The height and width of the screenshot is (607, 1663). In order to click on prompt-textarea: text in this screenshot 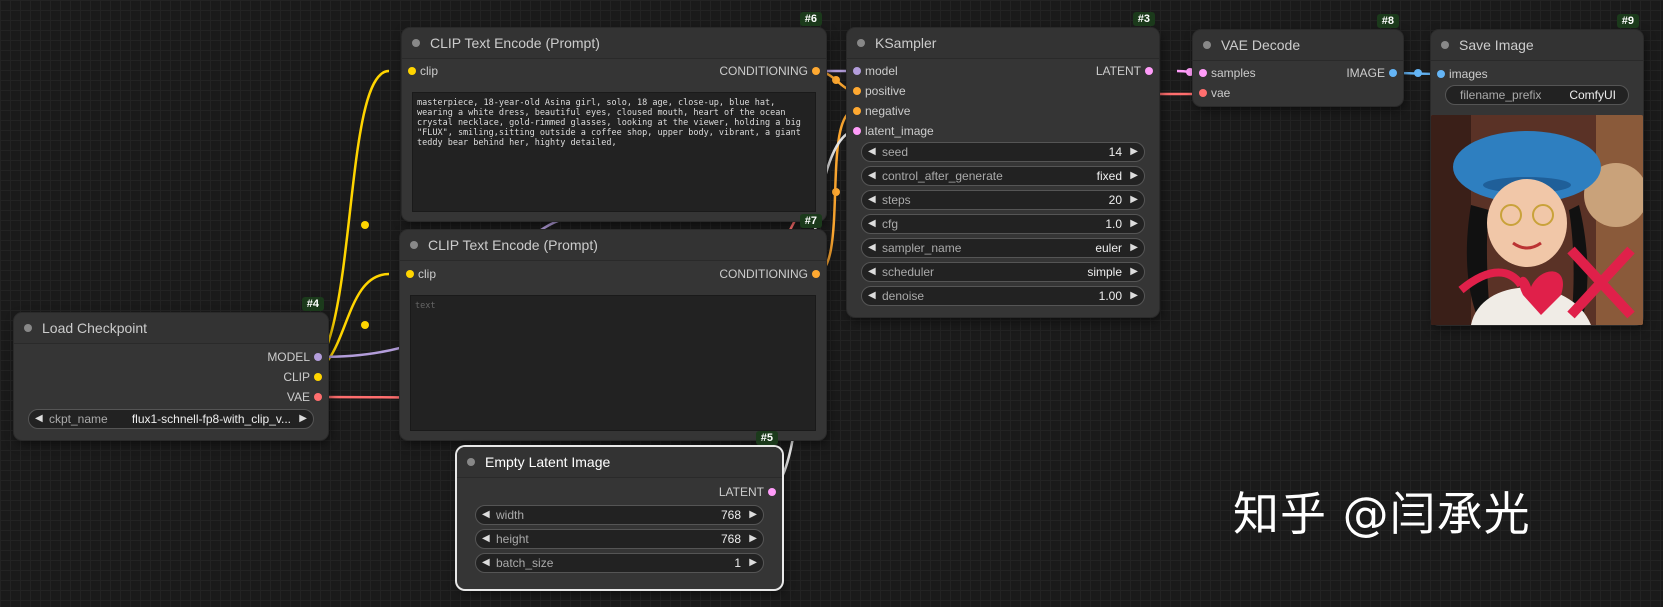, I will do `click(613, 363)`.